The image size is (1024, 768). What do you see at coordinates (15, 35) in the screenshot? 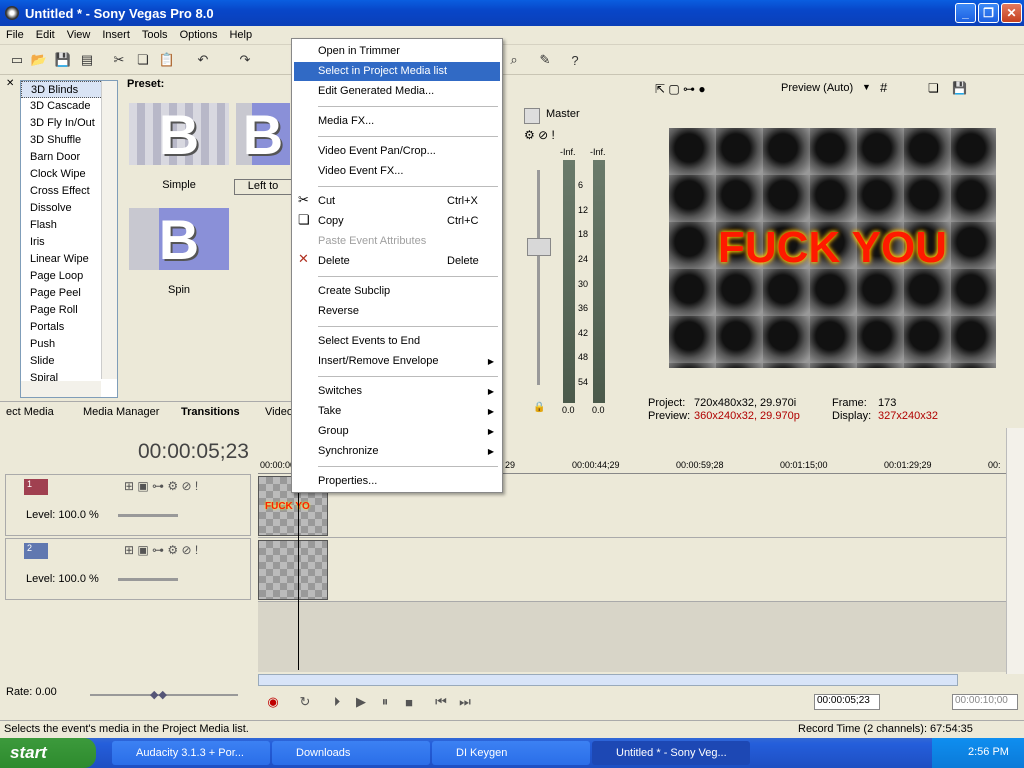
I see `menu-file: File` at bounding box center [15, 35].